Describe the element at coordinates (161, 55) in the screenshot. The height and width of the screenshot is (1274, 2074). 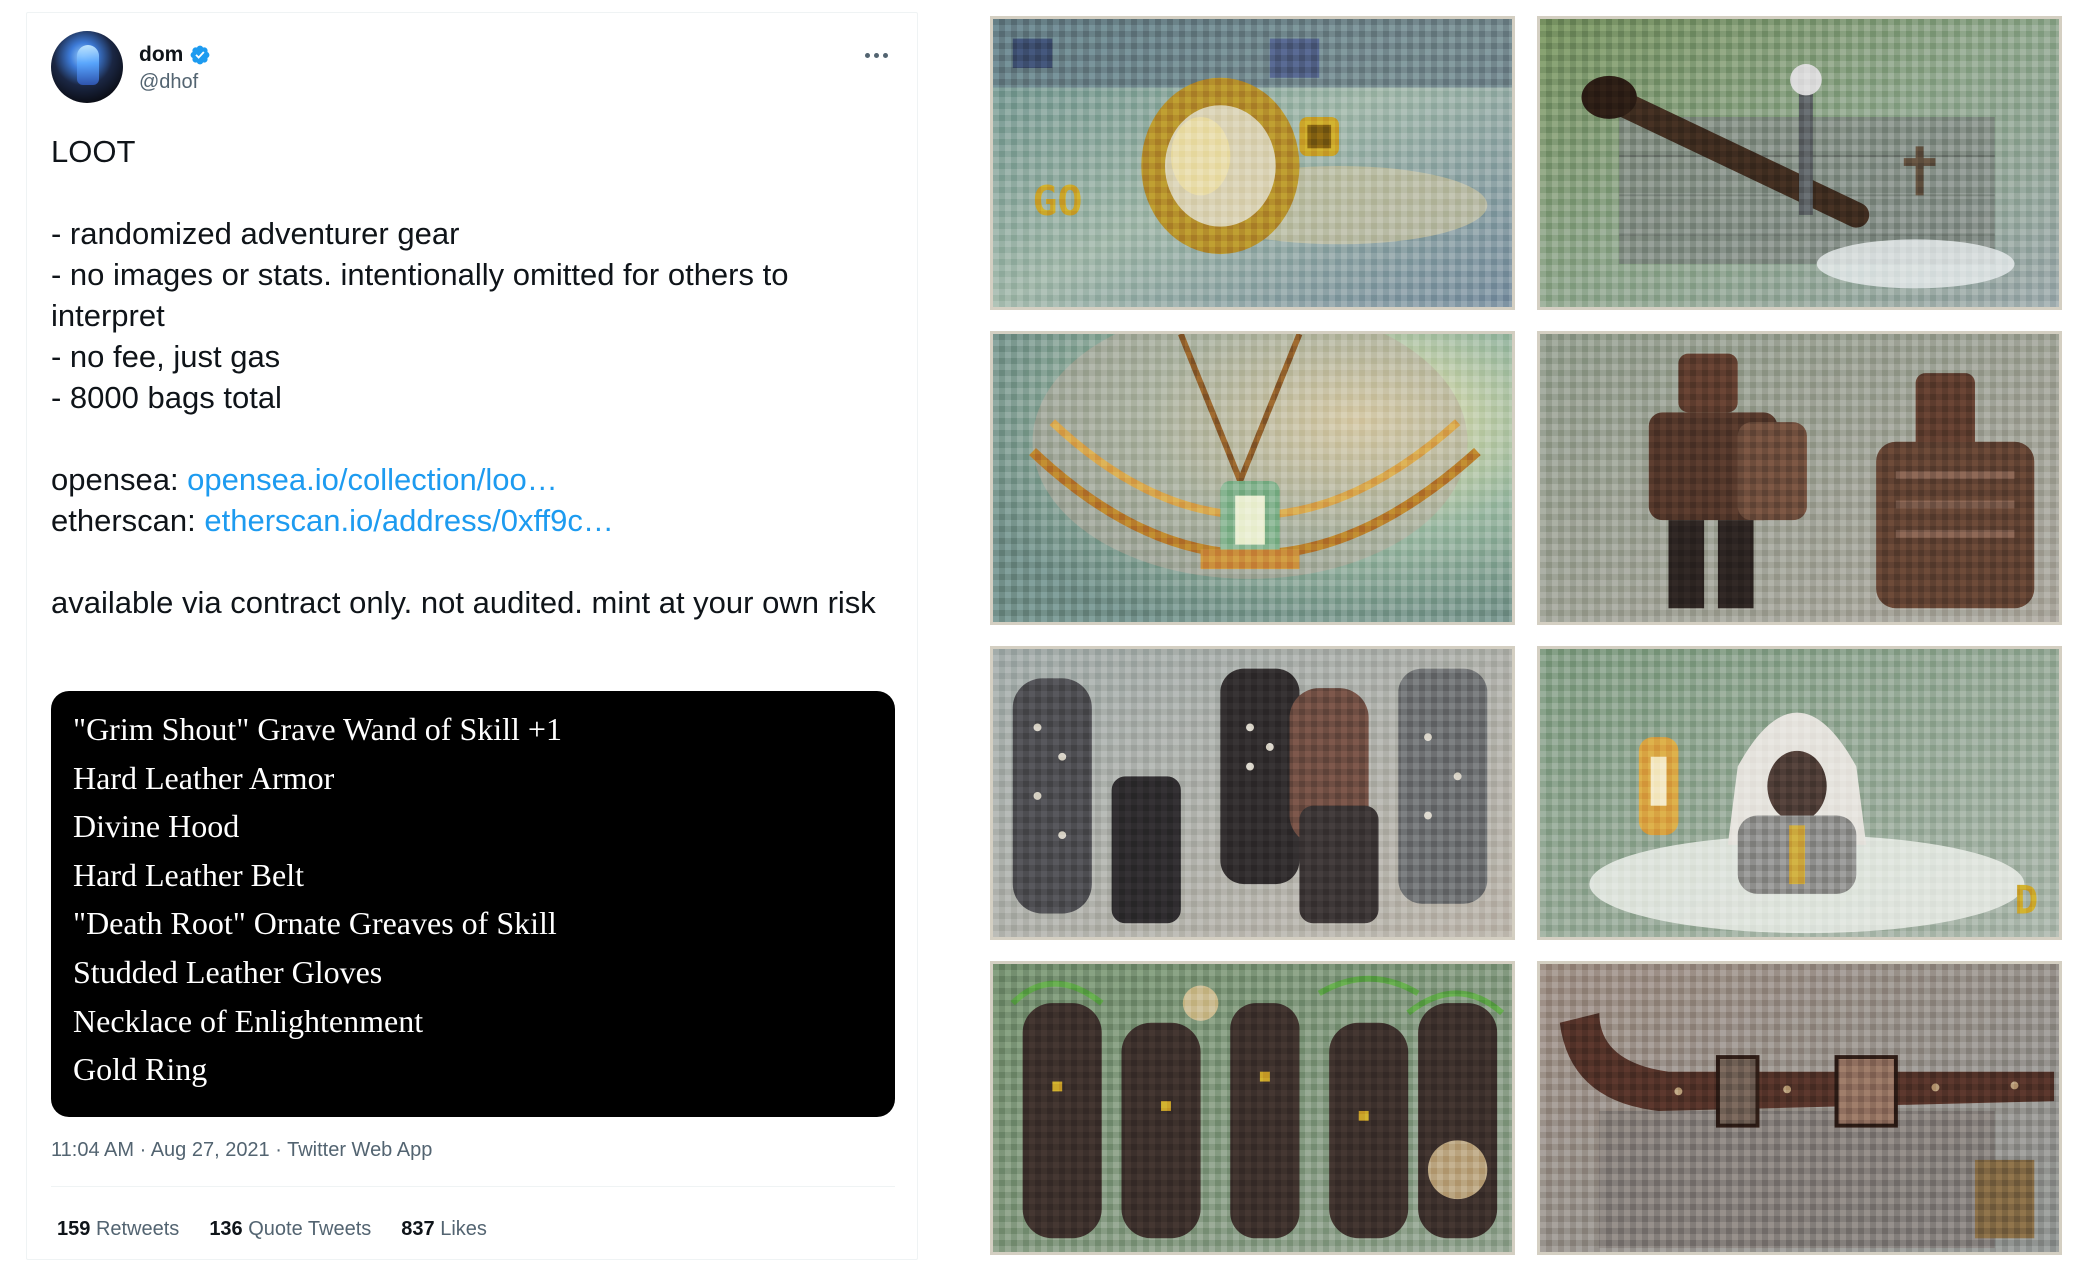
I see `display-name: dom` at that location.